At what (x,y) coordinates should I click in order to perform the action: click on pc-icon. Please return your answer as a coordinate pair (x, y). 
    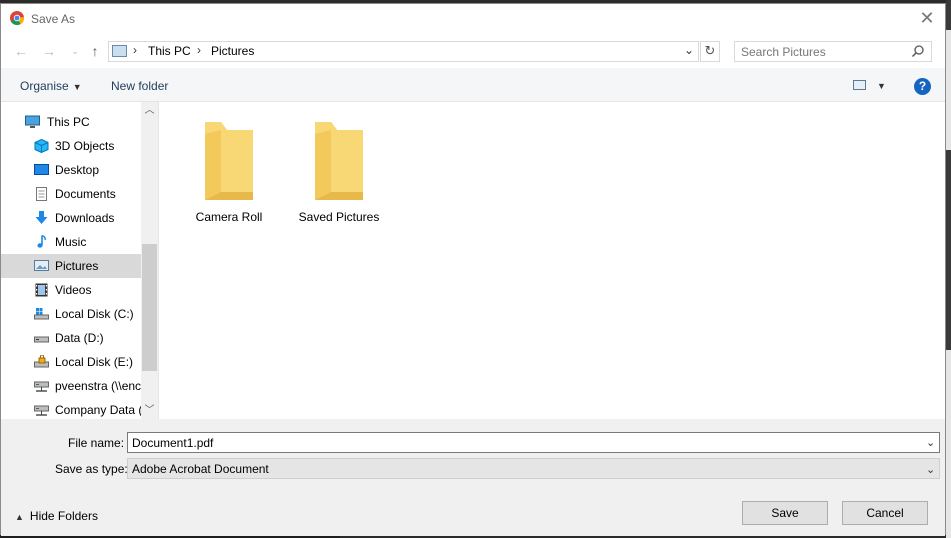
    Looking at the image, I should click on (32, 121).